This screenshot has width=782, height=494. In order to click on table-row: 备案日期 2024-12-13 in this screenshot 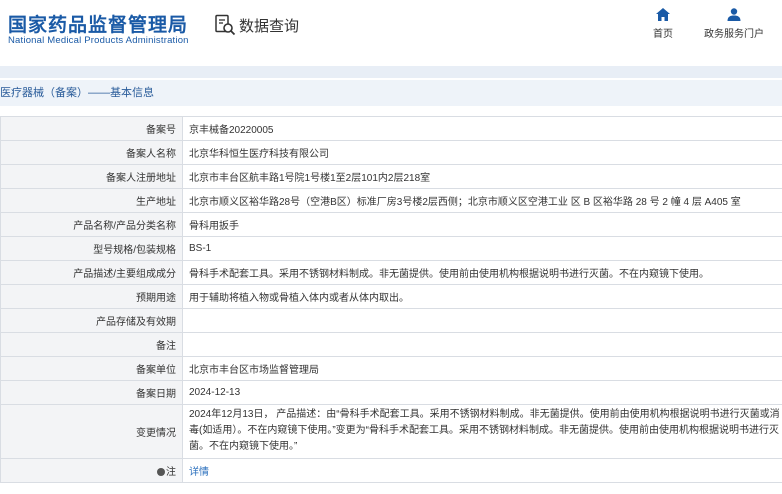, I will do `click(391, 392)`.